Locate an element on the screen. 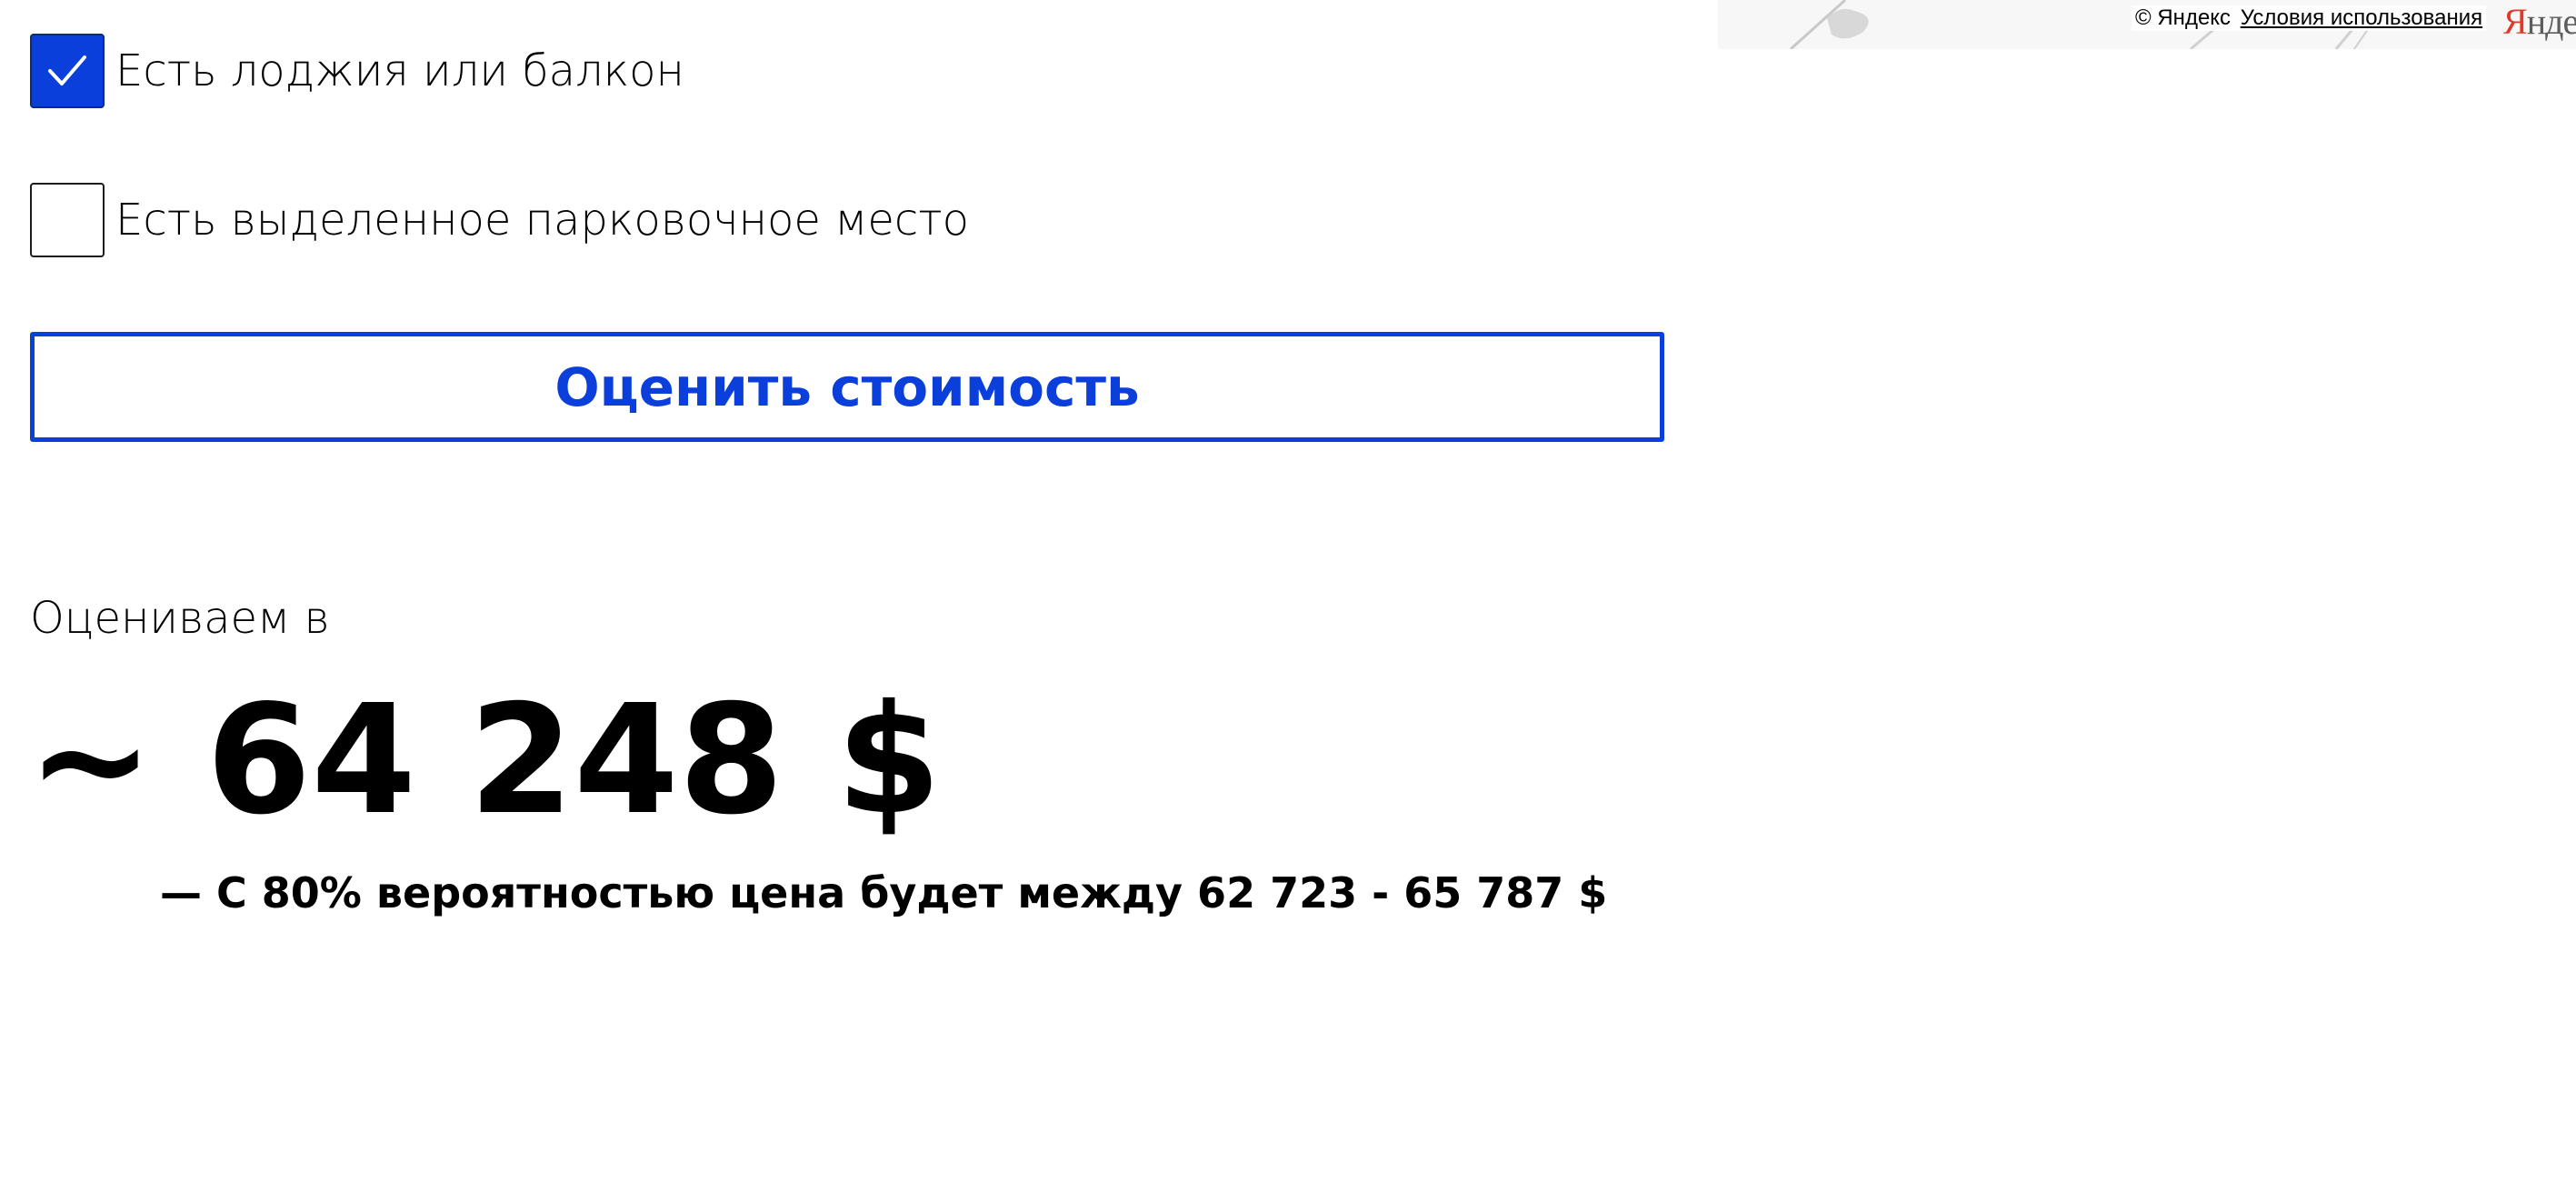 This screenshot has height=1193, width=2576. yandex-logo: Яндекс is located at coordinates (2539, 21).